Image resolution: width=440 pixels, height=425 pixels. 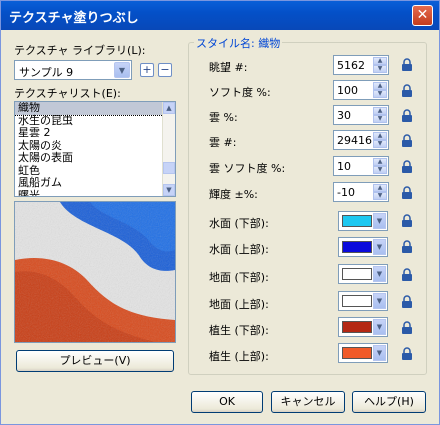 What do you see at coordinates (240, 92) in the screenshot?
I see `param-label: ソフト度 %:` at bounding box center [240, 92].